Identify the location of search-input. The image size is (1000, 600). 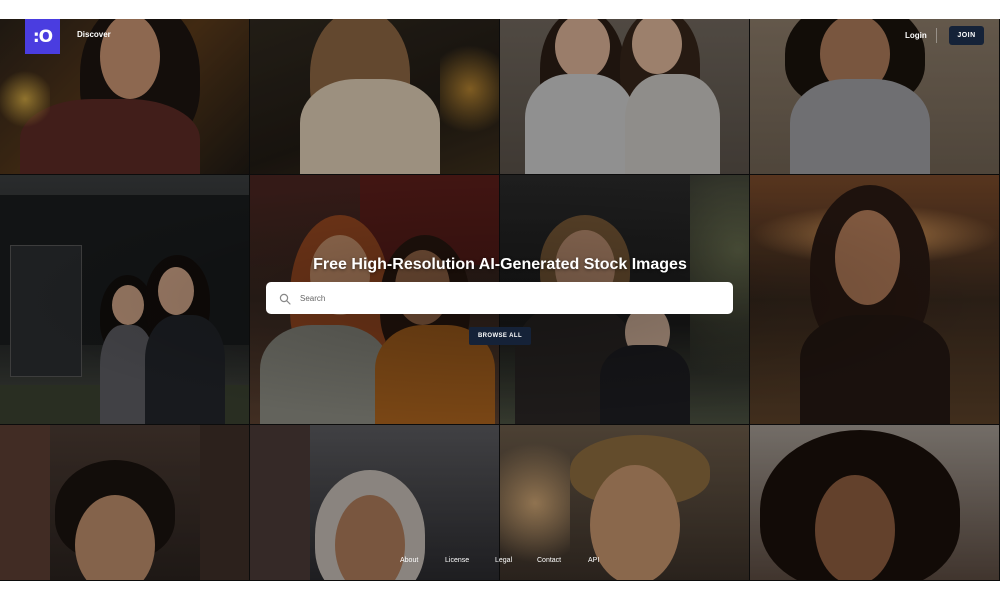
(510, 298).